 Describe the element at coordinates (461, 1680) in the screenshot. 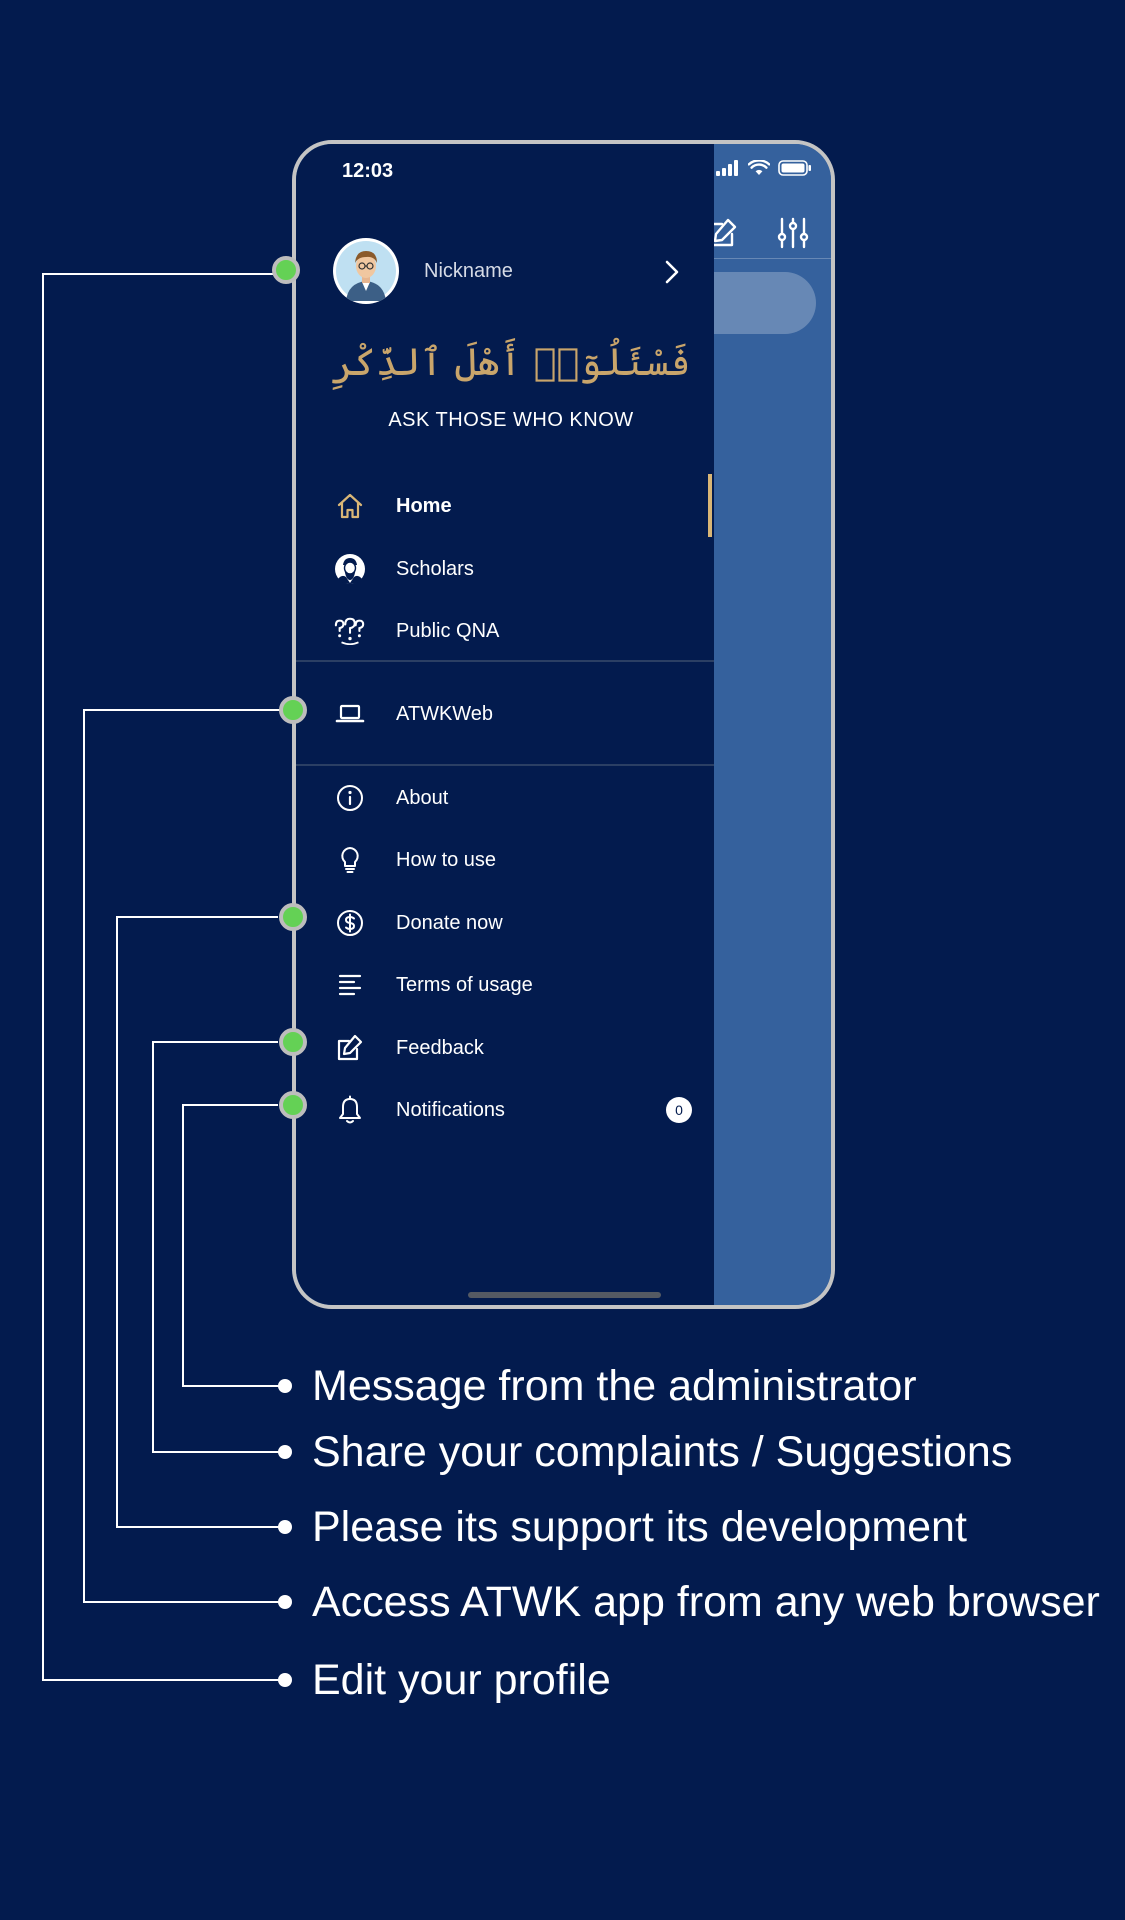

I see `callout-text-profile: Edit your profile` at that location.